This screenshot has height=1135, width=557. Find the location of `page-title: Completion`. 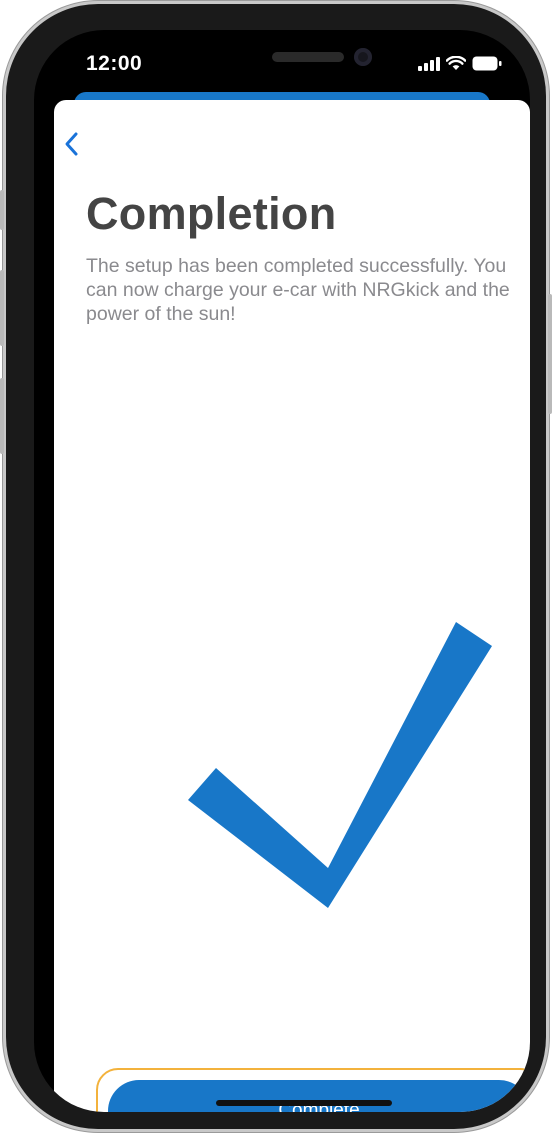

page-title: Completion is located at coordinates (211, 213).